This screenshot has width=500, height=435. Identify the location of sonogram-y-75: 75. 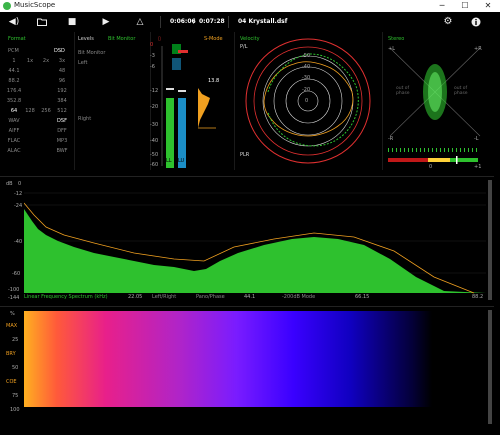
(15, 396).